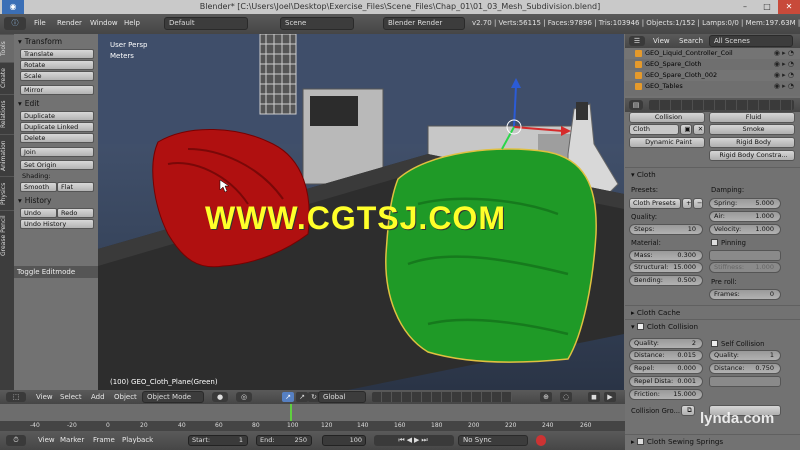  What do you see at coordinates (7, 48) in the screenshot?
I see `tab-tools: Tools` at bounding box center [7, 48].